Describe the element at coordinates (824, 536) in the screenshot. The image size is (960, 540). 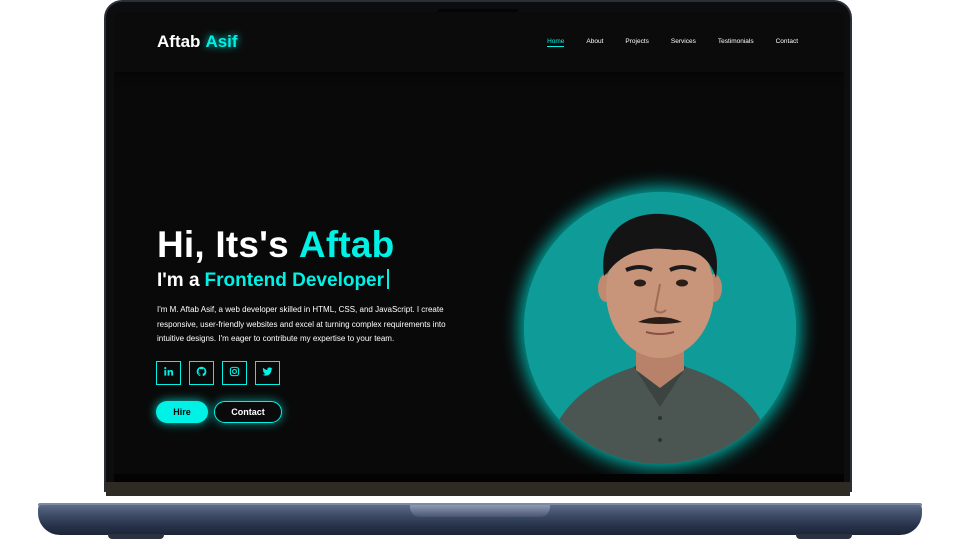
I see `laptop-foot-right` at that location.